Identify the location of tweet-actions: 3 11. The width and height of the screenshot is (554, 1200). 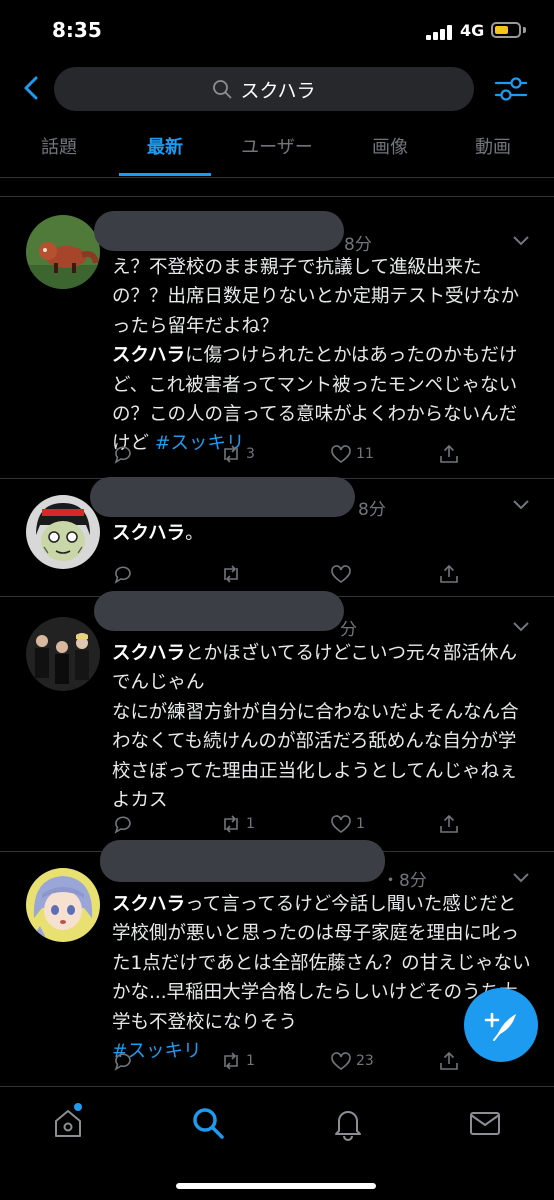
(322, 454).